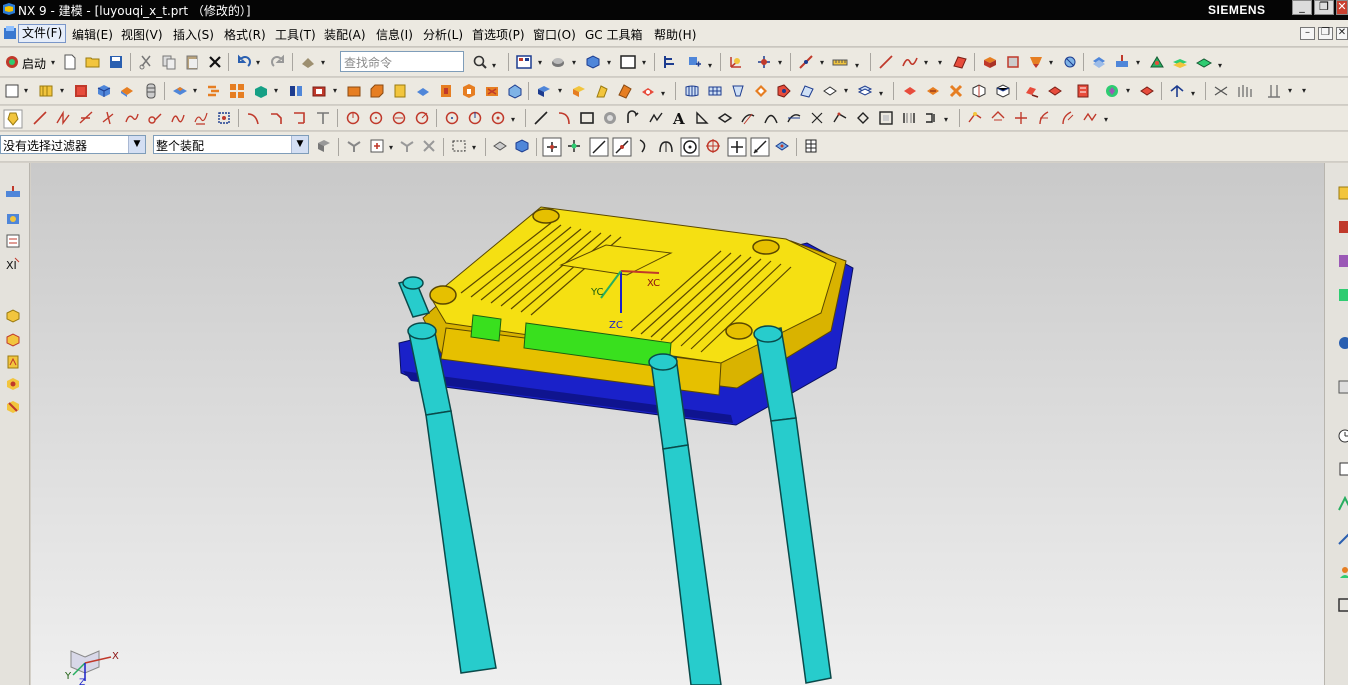 This screenshot has width=1348, height=685. Describe the element at coordinates (394, 34) in the screenshot. I see `menu-information: 信息(I)` at that location.